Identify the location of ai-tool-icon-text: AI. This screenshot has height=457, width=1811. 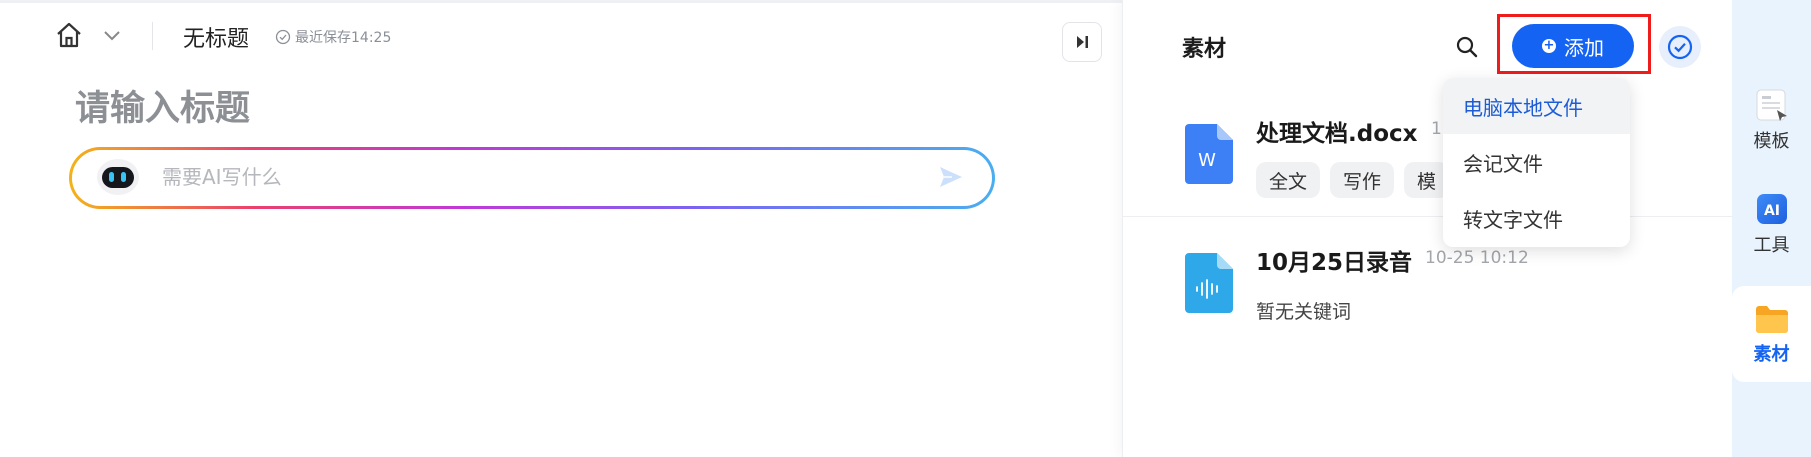
(1771, 211).